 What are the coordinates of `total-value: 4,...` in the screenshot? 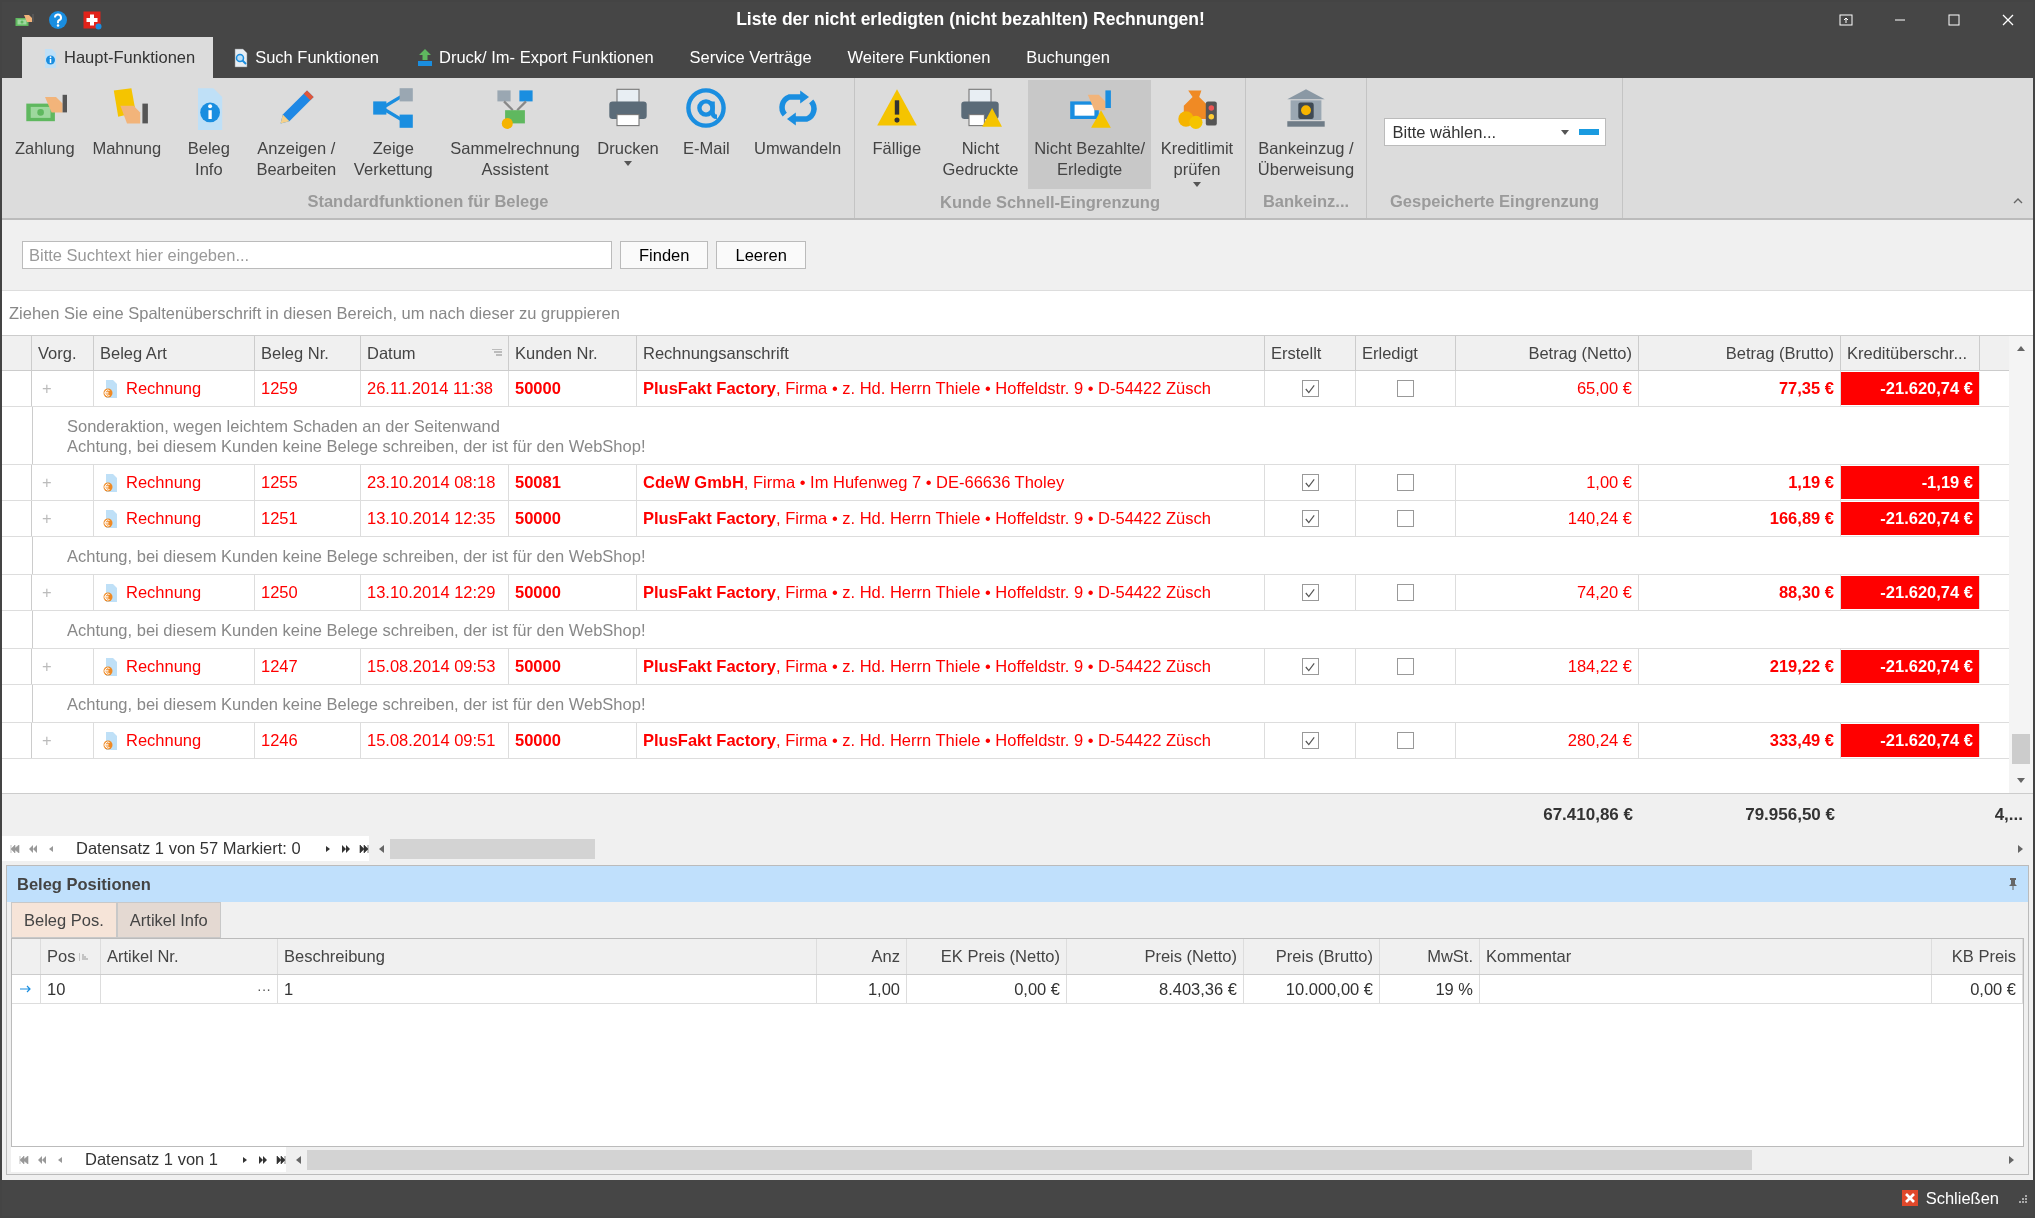 It's located at (2008, 815).